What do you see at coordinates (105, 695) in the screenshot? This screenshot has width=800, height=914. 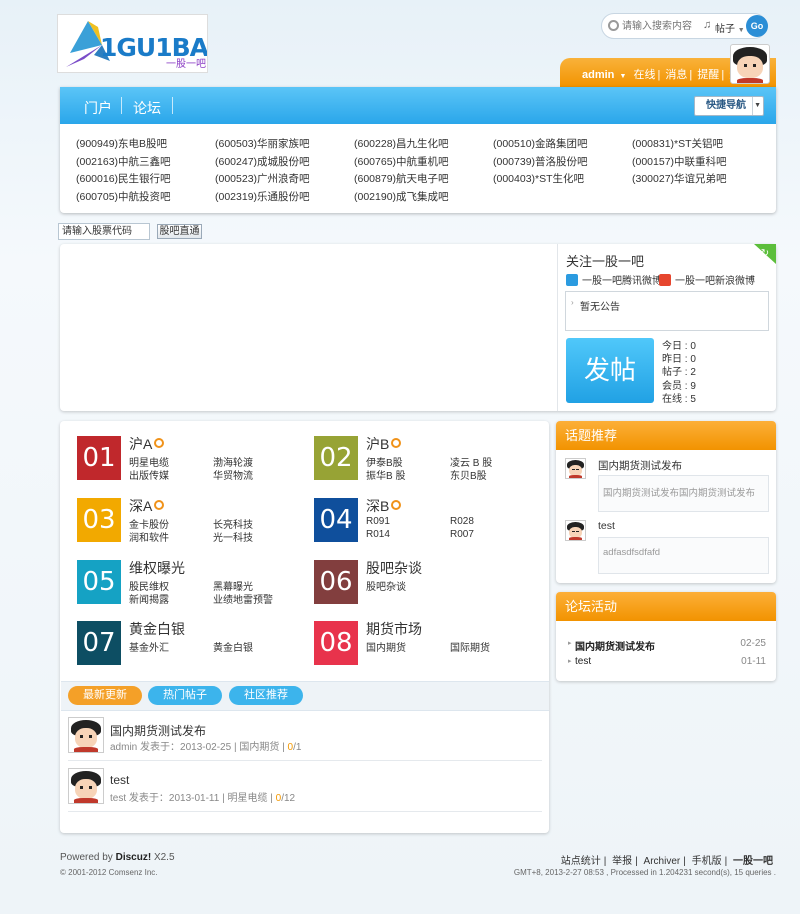 I see `tab-latest: 最新更新` at bounding box center [105, 695].